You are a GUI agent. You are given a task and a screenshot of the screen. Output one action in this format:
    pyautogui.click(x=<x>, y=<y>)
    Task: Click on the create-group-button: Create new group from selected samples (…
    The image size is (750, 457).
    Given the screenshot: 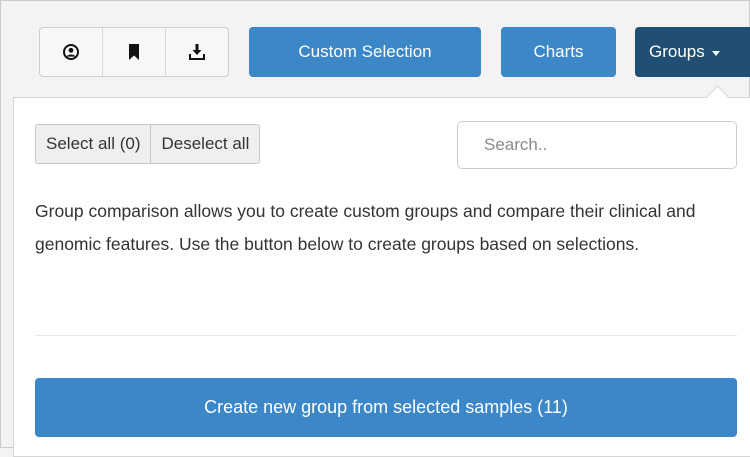 What is the action you would take?
    pyautogui.click(x=386, y=407)
    